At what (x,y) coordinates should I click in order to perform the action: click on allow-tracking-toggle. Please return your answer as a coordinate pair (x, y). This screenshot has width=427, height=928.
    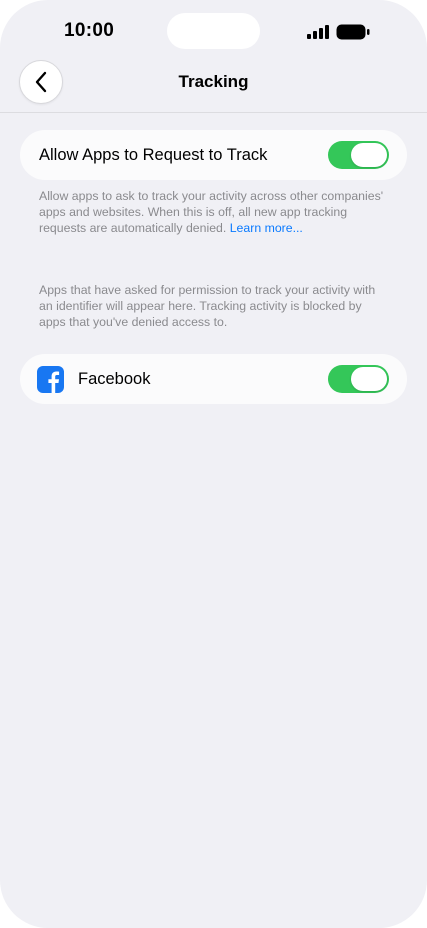
    Looking at the image, I should click on (358, 155).